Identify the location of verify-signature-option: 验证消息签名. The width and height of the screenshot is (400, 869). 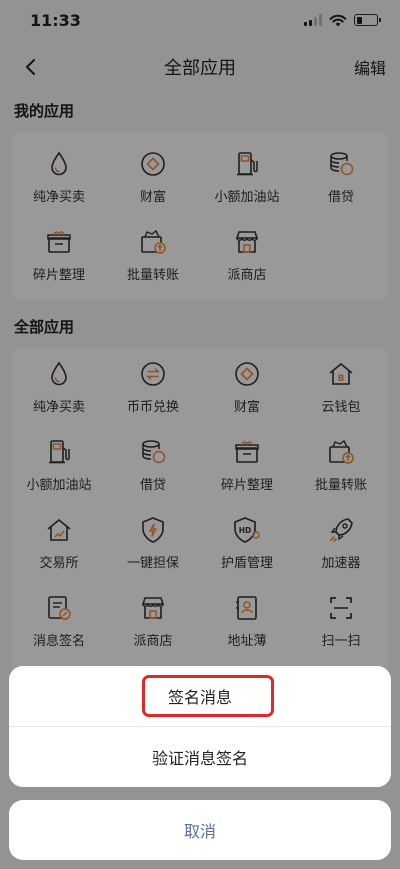
(200, 757).